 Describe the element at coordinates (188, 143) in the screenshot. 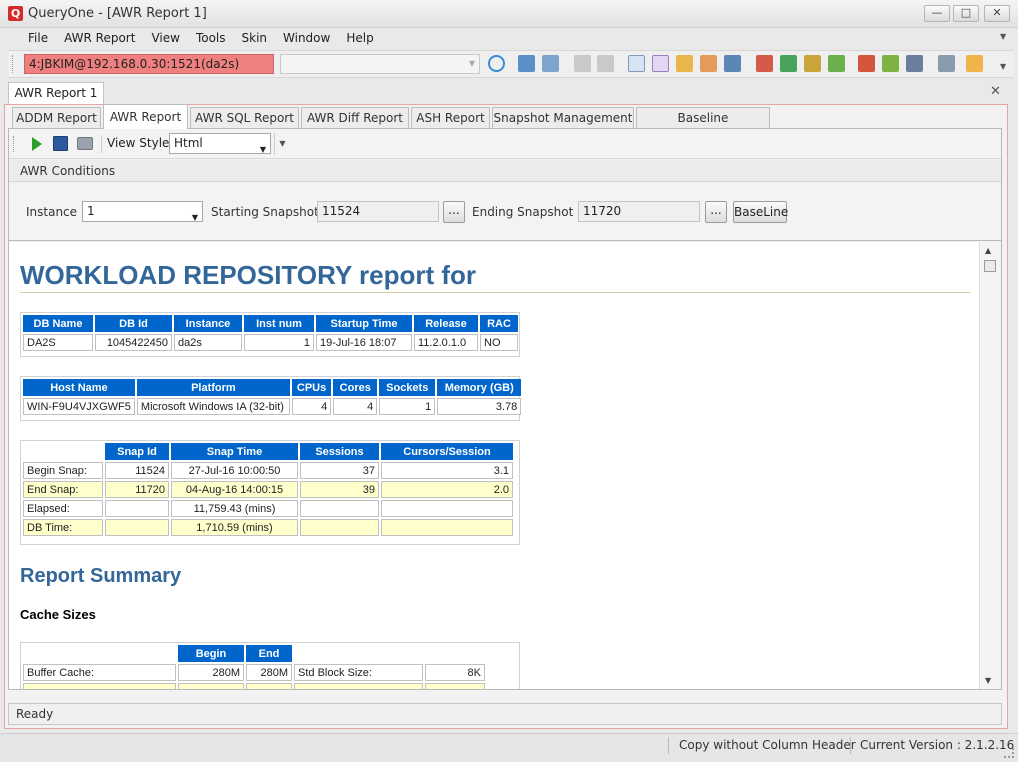

I see `view-style-value: Html` at that location.